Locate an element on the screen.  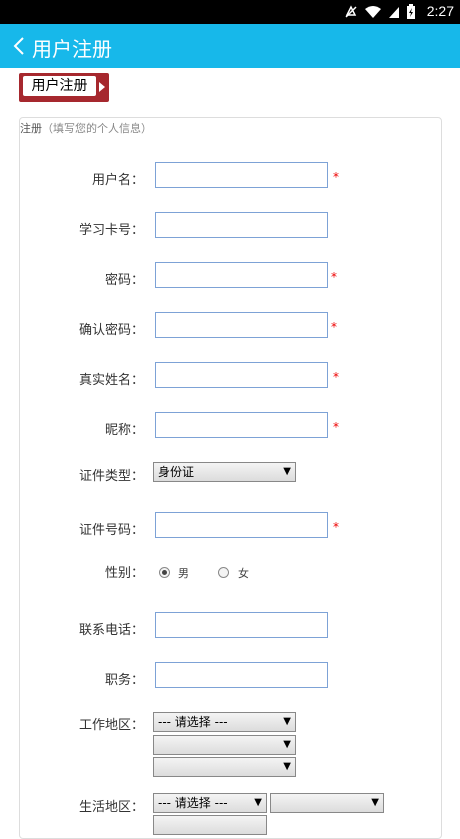
mute-icon is located at coordinates (351, 11).